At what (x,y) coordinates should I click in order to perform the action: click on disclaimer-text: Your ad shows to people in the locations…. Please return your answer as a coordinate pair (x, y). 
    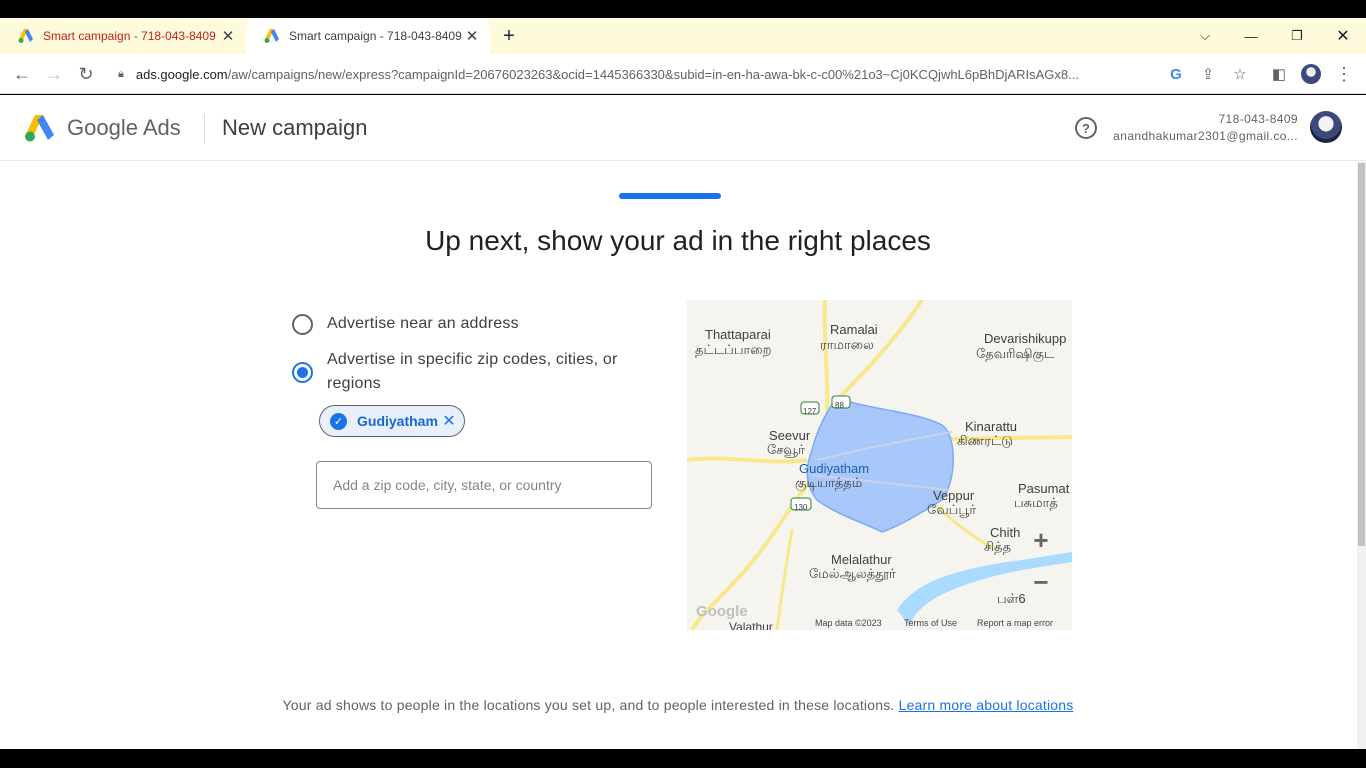
    Looking at the image, I should click on (588, 705).